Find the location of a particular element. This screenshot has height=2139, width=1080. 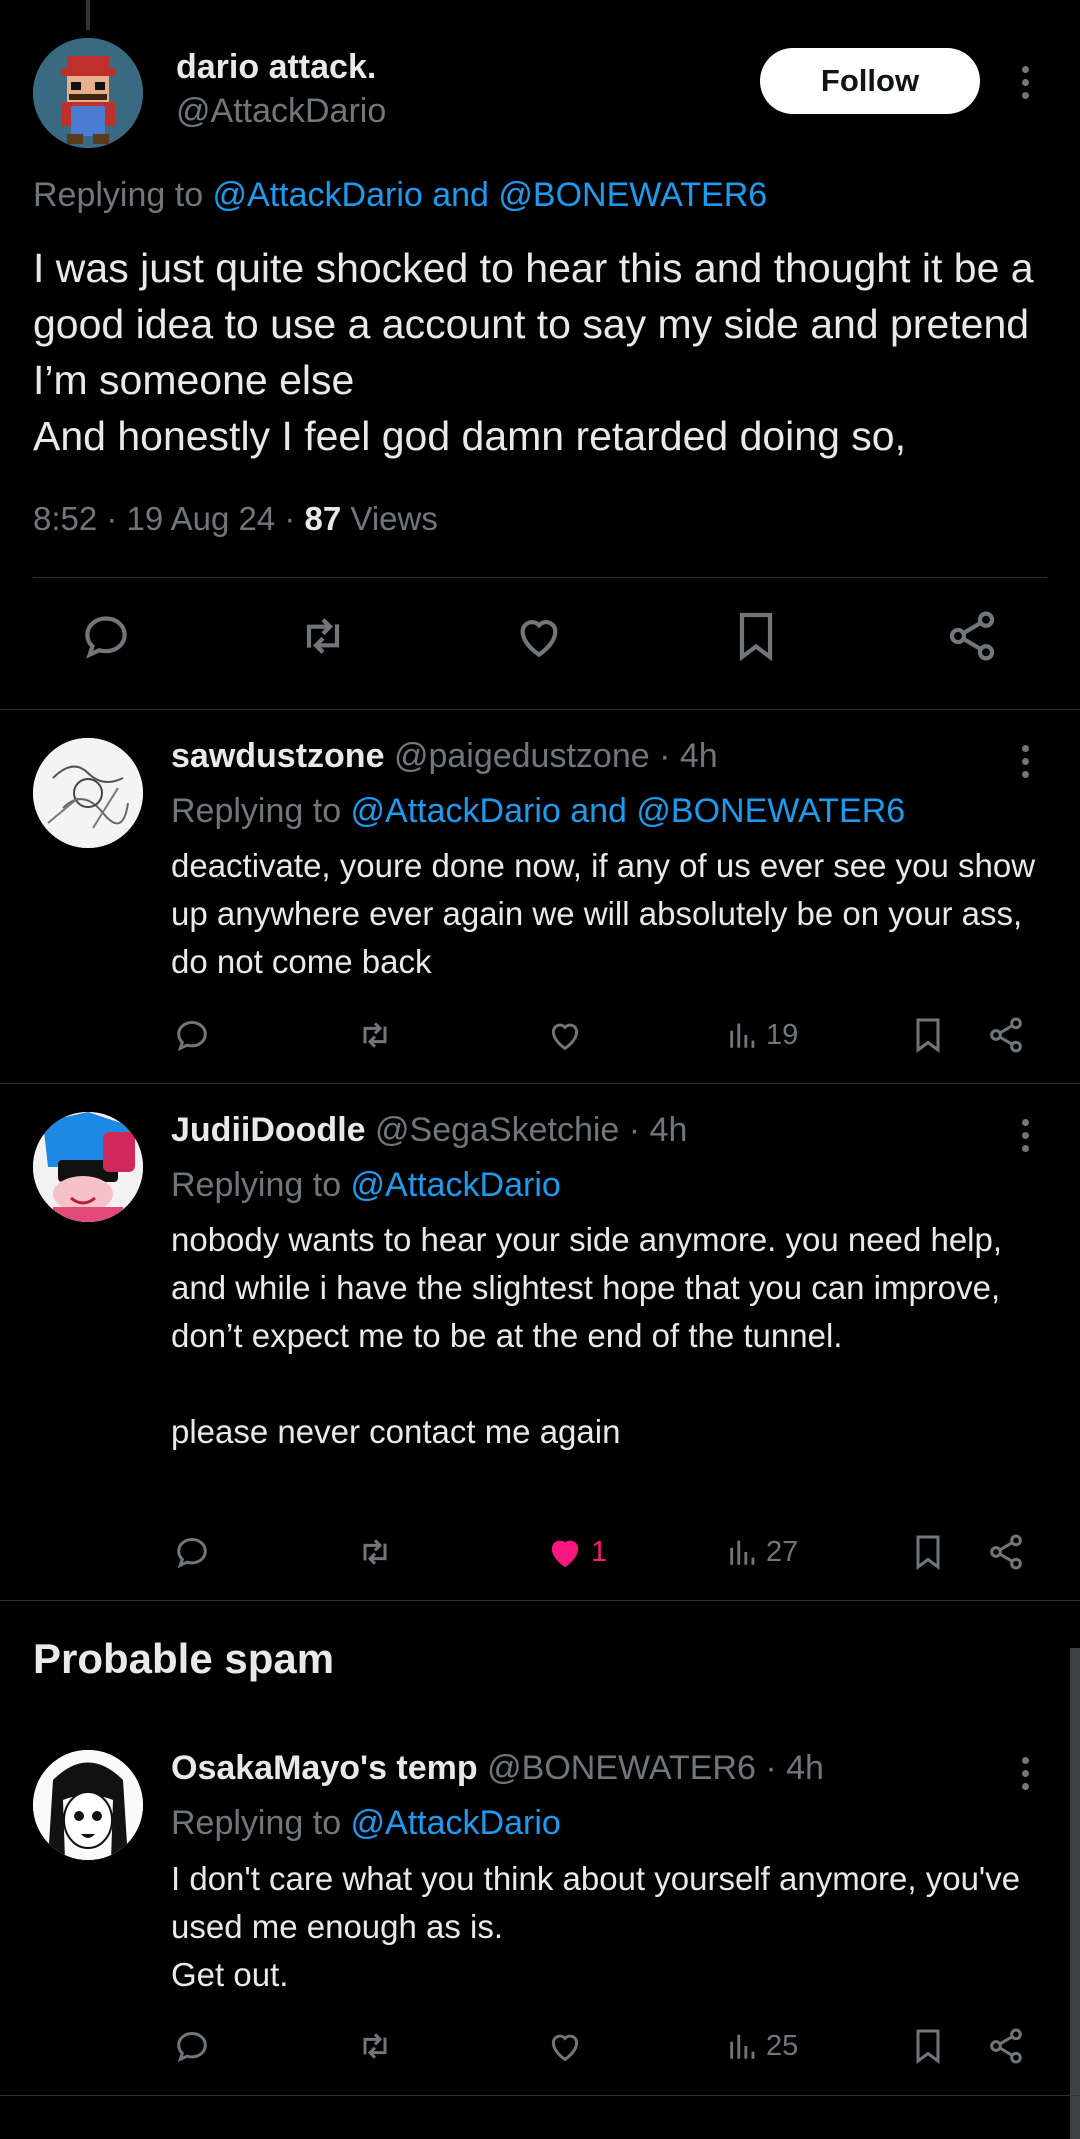

section-title: Probable spam is located at coordinates (184, 1658).